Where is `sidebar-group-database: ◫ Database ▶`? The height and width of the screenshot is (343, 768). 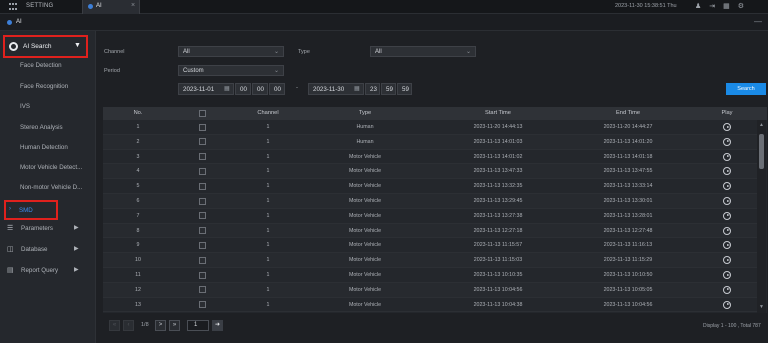
sidebar-group-database: ◫ Database ▶ is located at coordinates (50, 250).